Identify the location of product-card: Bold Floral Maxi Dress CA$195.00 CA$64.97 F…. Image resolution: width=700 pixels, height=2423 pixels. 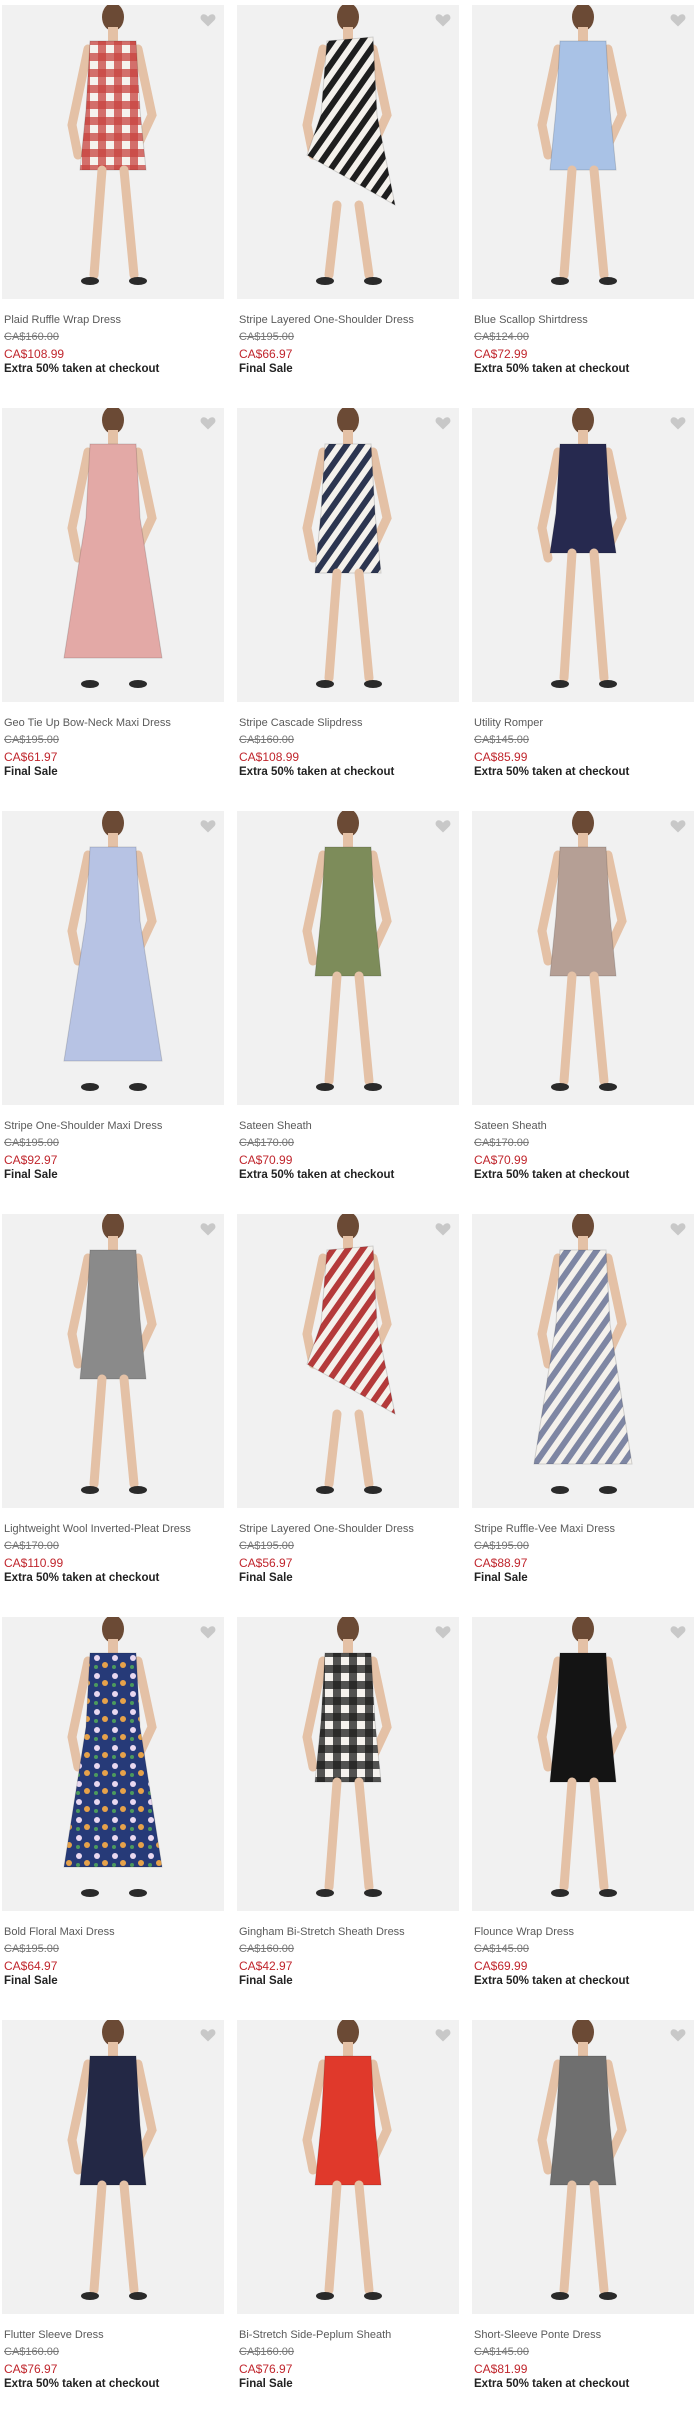
(113, 1818).